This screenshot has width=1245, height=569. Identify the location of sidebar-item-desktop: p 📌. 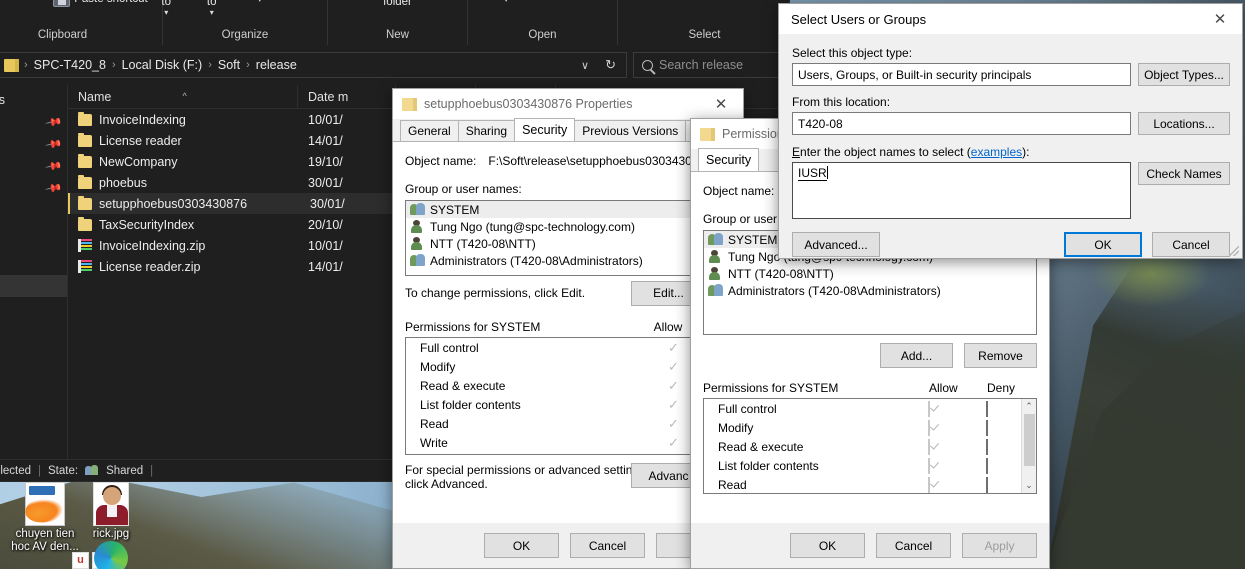
(33, 122).